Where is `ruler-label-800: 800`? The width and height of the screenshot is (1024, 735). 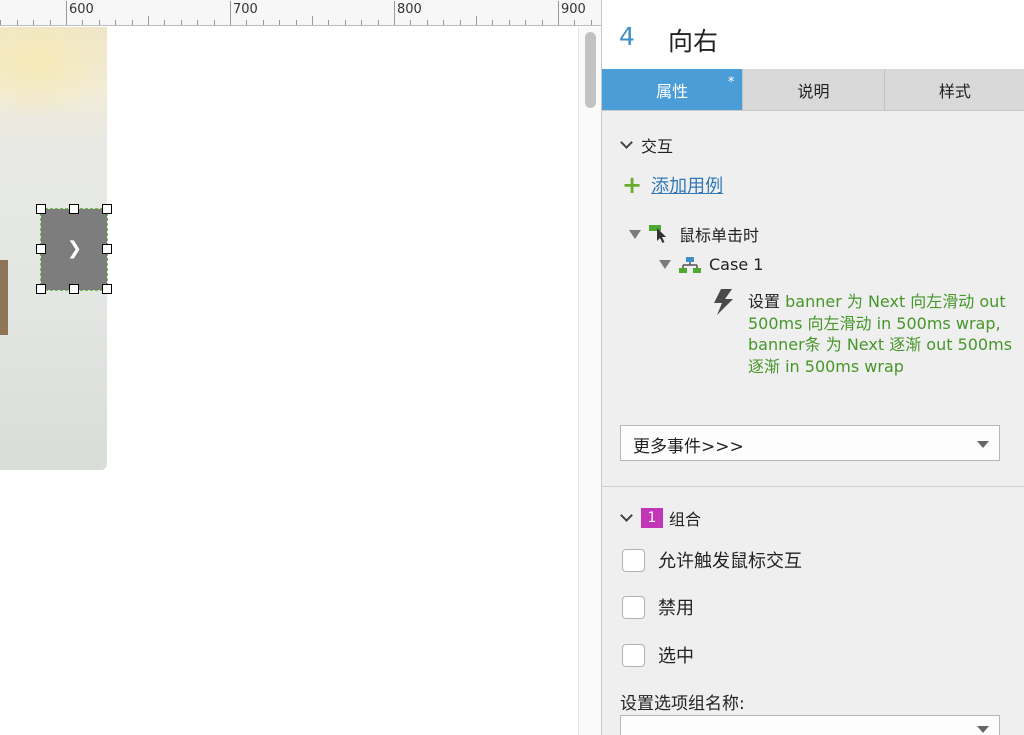 ruler-label-800: 800 is located at coordinates (409, 9).